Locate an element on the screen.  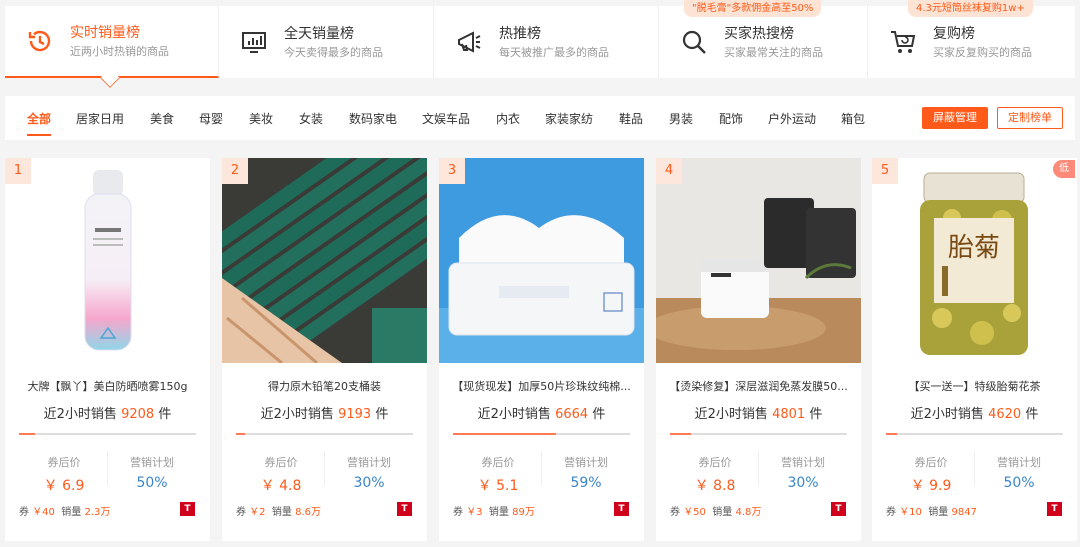
category-bags: 箱包 is located at coordinates (853, 118).